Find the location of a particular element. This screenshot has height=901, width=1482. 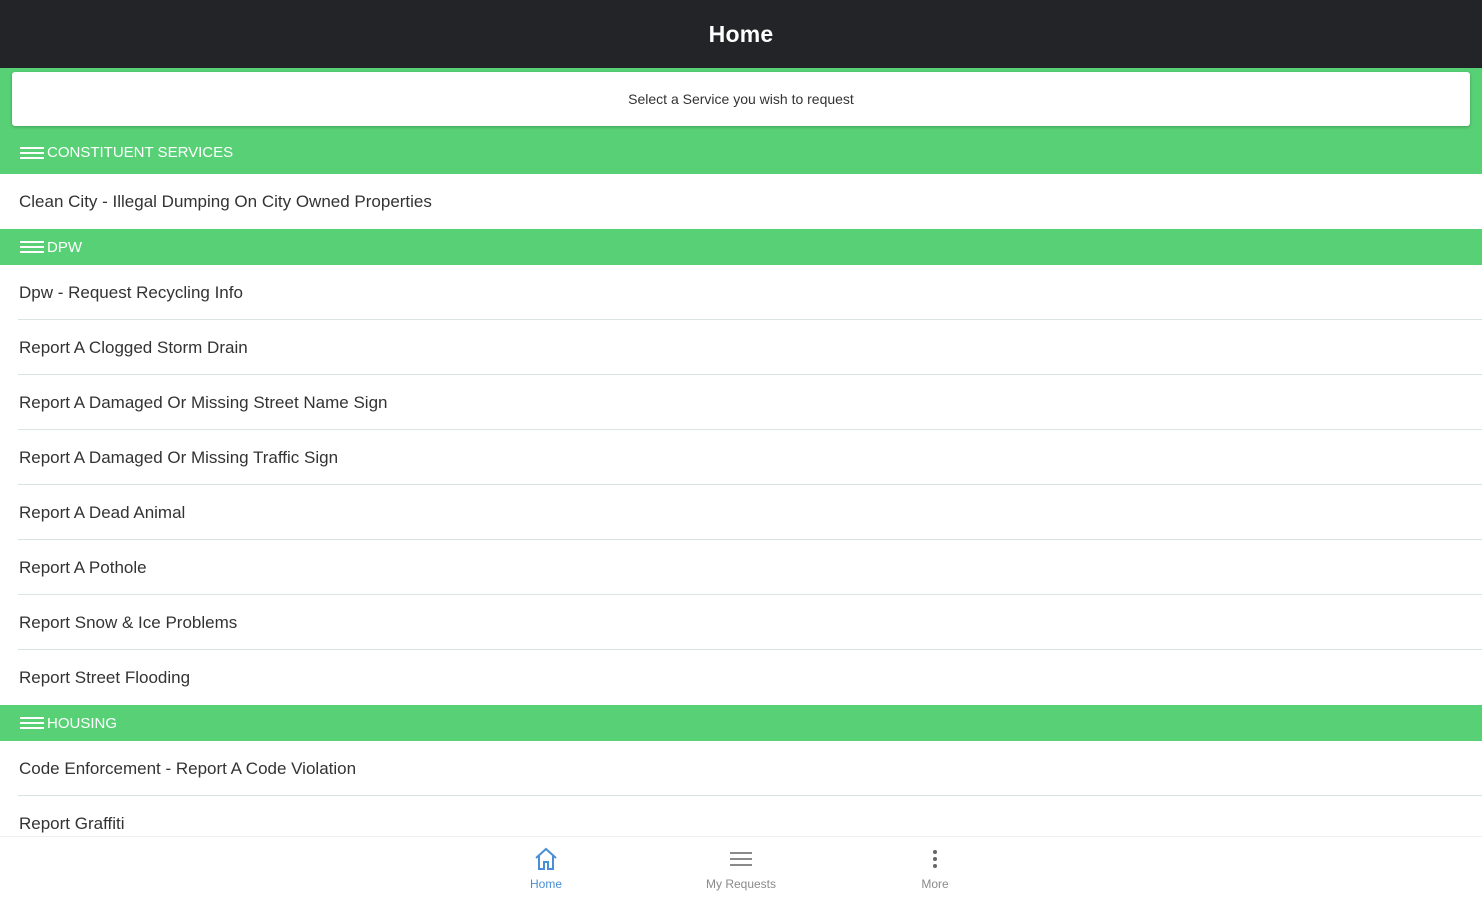

service-prompt-text: Select a Service you wish to request is located at coordinates (741, 99).